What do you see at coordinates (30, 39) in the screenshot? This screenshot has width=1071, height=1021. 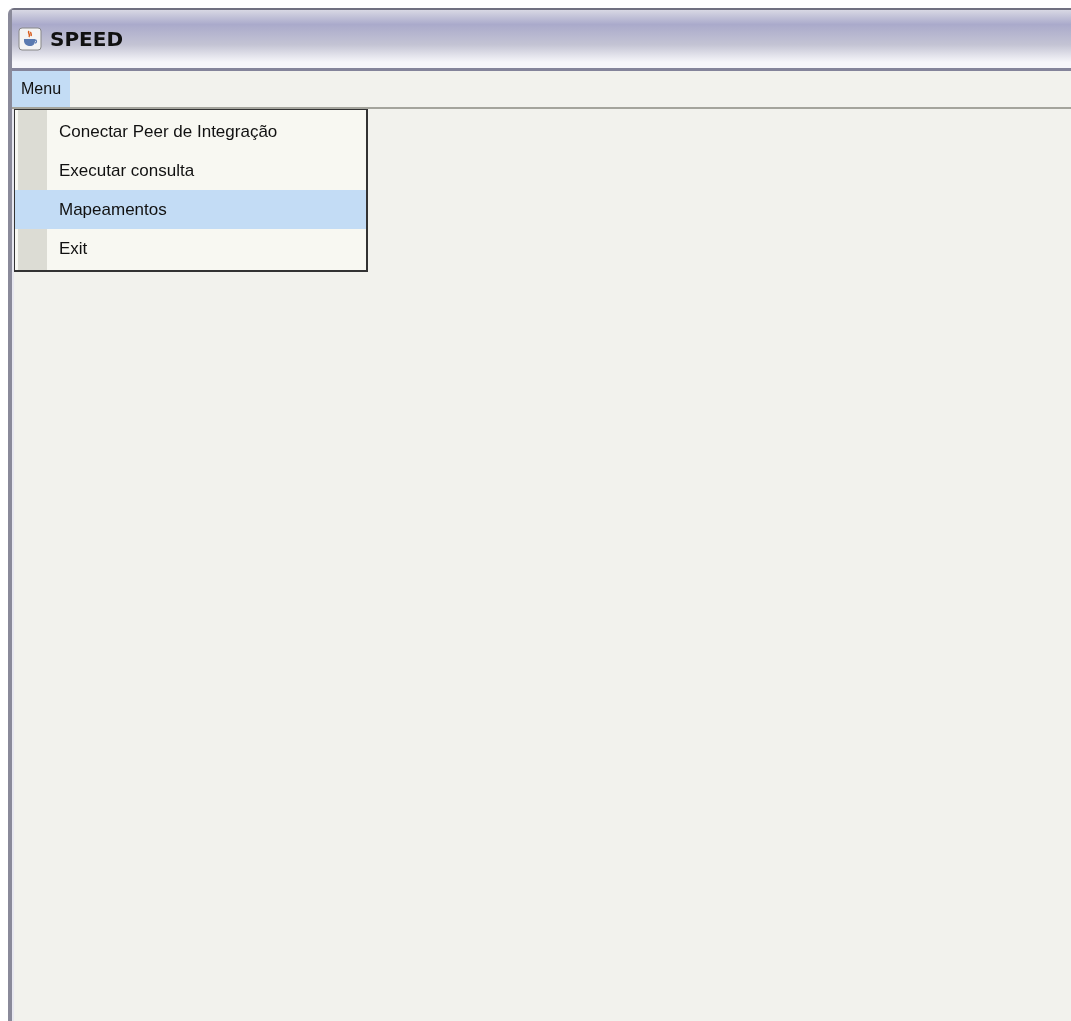 I see `java-cup-icon` at bounding box center [30, 39].